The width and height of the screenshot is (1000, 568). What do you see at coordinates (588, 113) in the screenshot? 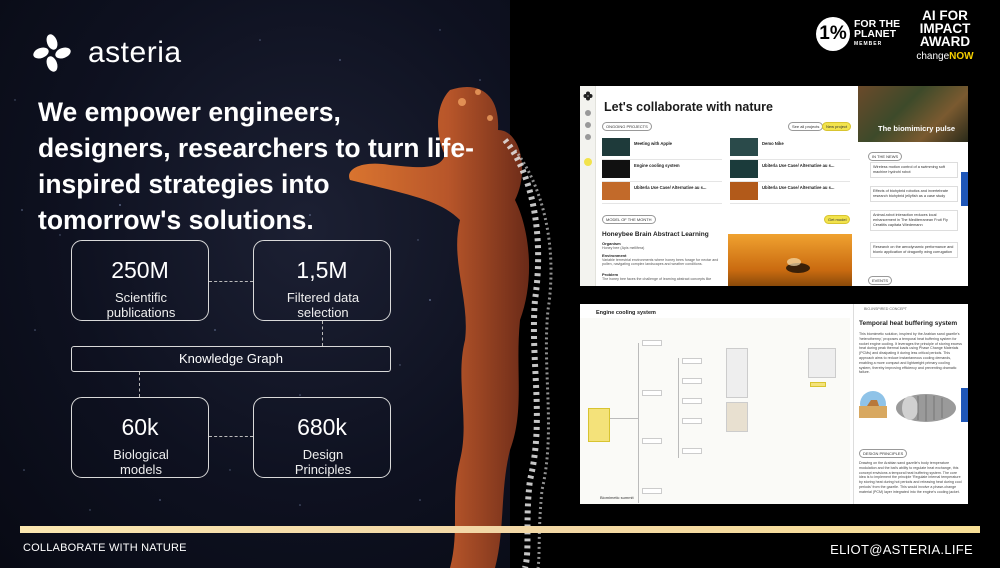
I see `home-icon` at bounding box center [588, 113].